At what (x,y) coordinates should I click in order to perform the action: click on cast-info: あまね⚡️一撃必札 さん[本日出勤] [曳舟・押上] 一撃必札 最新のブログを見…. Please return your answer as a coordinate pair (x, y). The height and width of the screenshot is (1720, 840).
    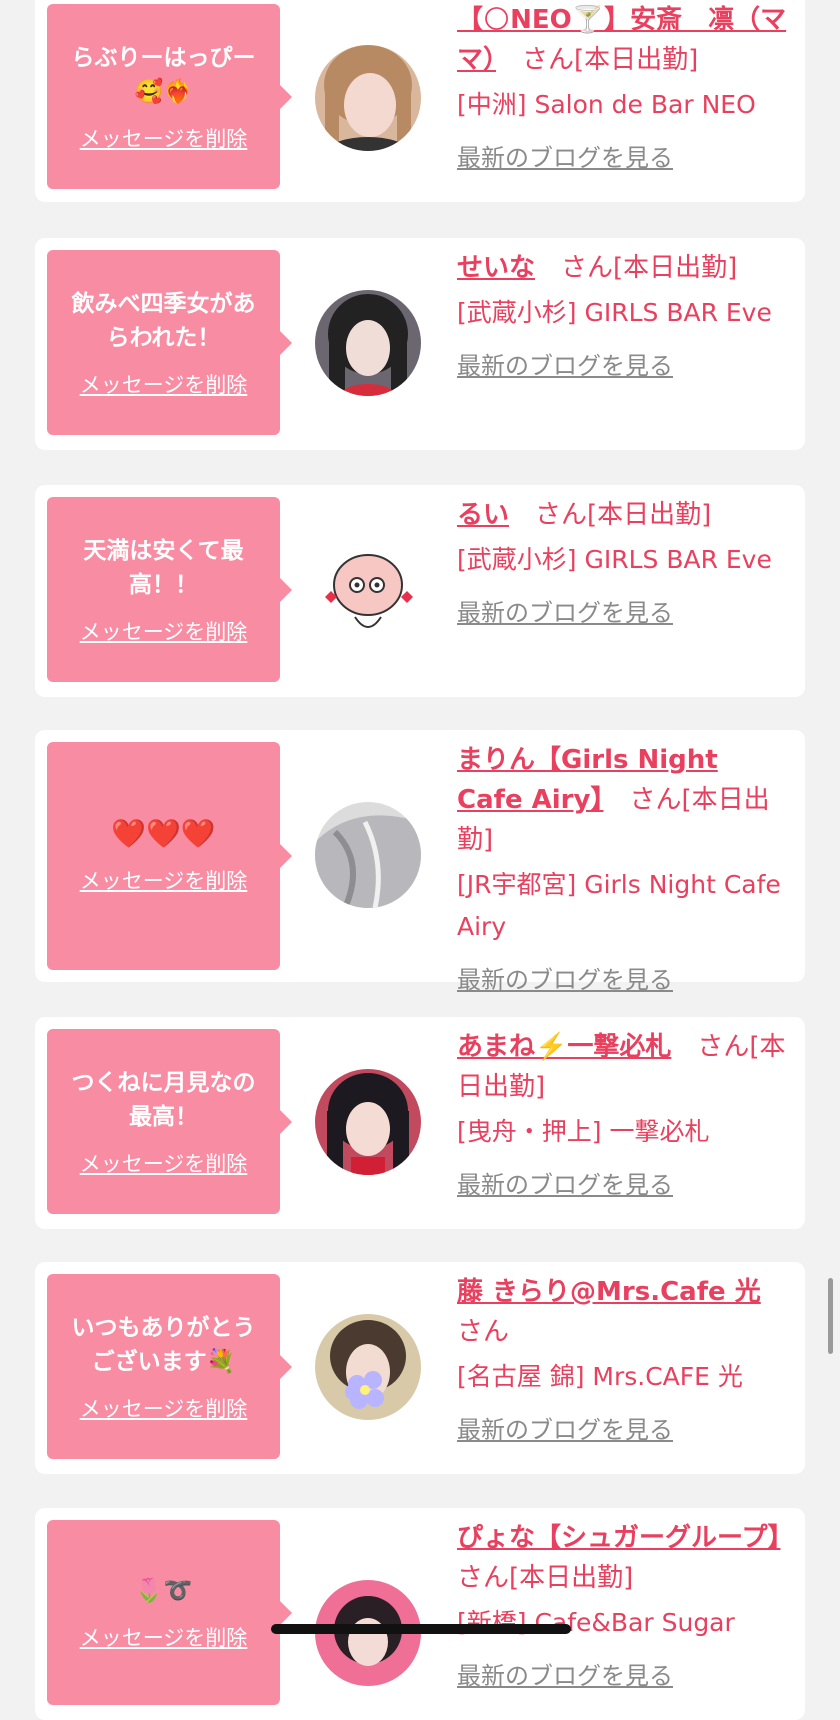
    Looking at the image, I should click on (624, 1113).